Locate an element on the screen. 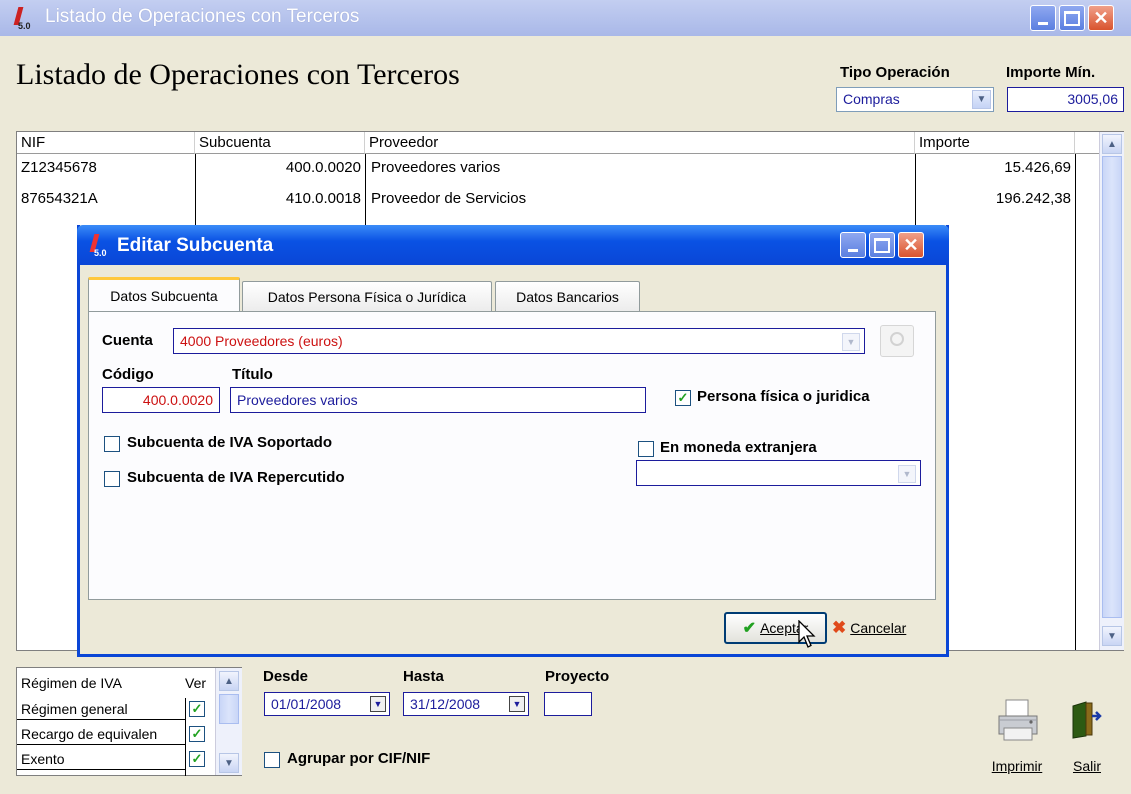  hasta-date-picker: 31/12/2008 ▼ is located at coordinates (466, 704).